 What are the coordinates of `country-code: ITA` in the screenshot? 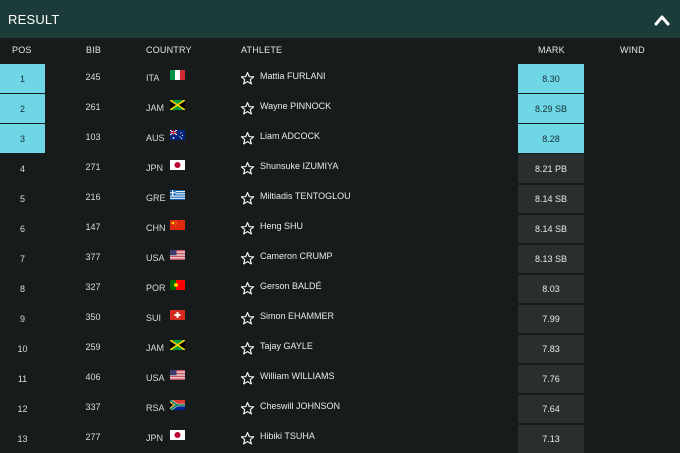 It's located at (153, 78).